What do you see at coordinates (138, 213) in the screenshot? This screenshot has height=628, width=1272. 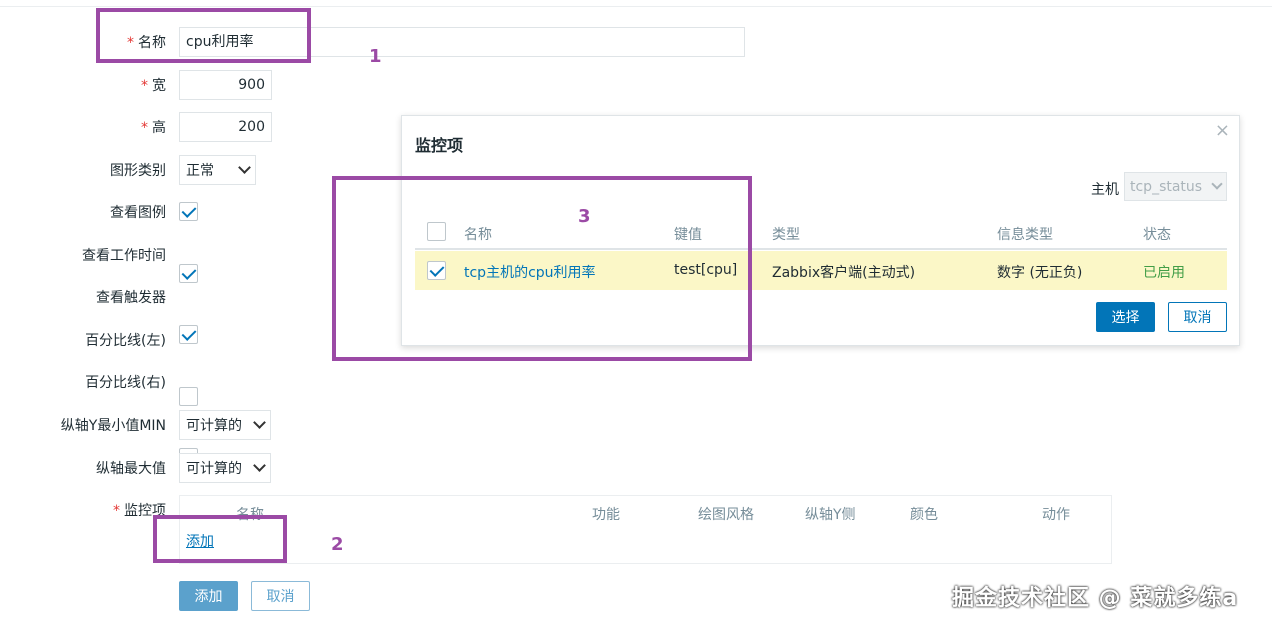 I see `show-legend-label: 查看图例` at bounding box center [138, 213].